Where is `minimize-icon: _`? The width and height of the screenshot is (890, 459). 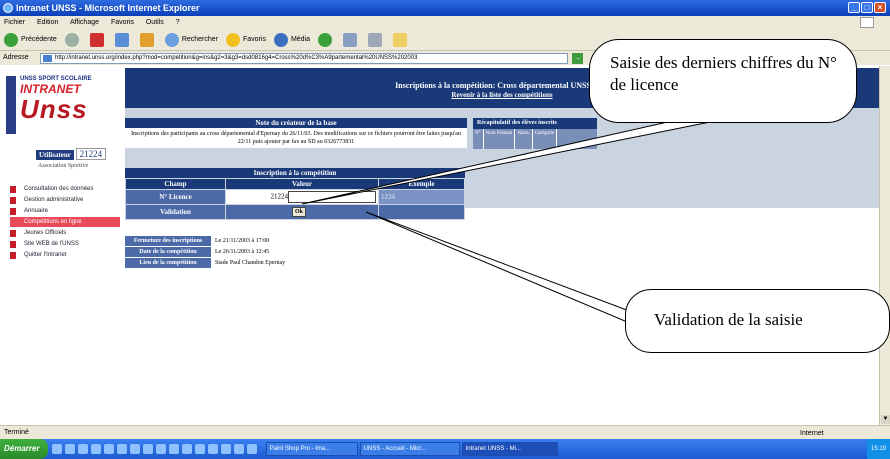
minimize-icon: _ is located at coordinates (854, 7).